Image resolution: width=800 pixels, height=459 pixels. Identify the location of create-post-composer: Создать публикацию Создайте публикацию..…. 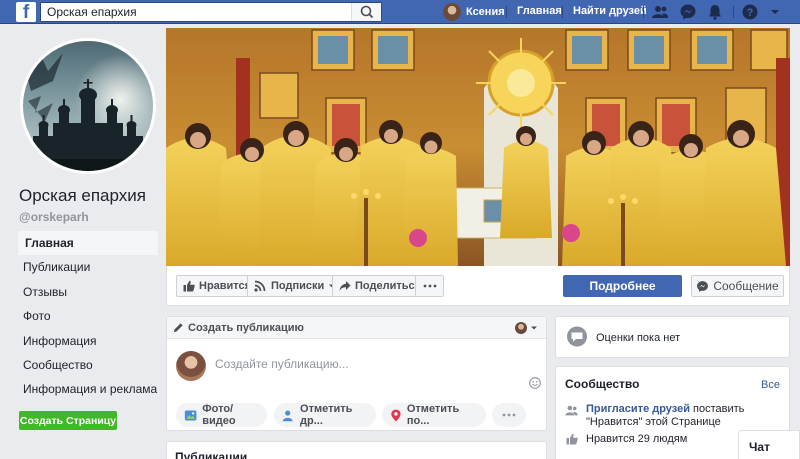
(356, 373).